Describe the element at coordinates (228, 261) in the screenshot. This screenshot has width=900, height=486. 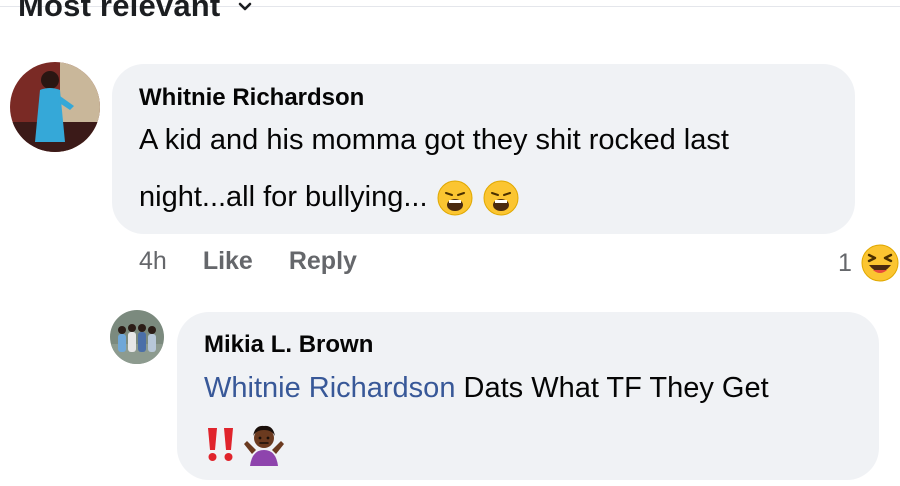
I see `like-button: Like` at that location.